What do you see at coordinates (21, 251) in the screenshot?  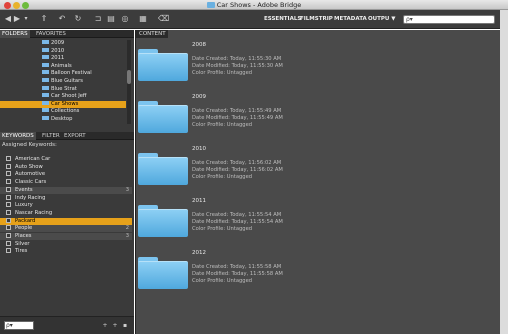 I see `keyword-label: Tires` at bounding box center [21, 251].